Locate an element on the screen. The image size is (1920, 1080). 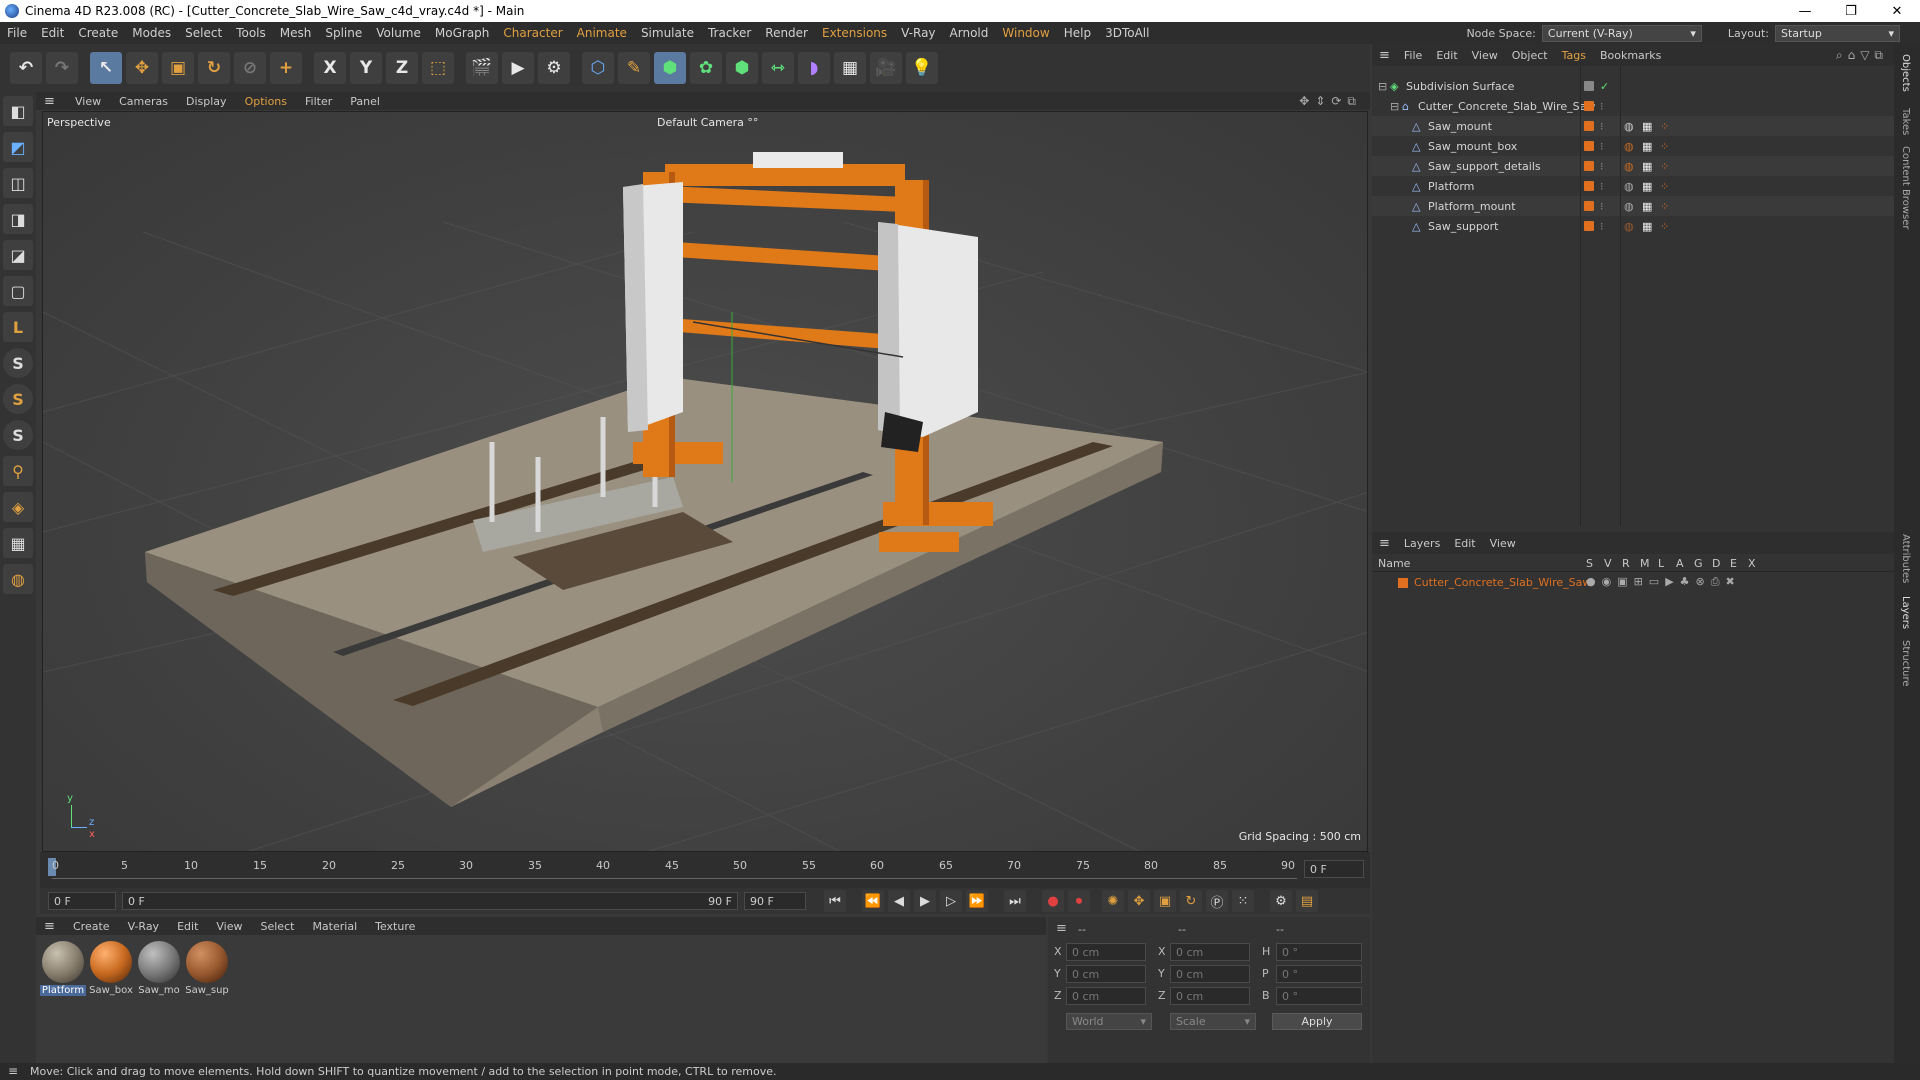
object-row-platform: △ Platform ⁝ ◍ ▦ ⁘ is located at coordinates (1633, 186).